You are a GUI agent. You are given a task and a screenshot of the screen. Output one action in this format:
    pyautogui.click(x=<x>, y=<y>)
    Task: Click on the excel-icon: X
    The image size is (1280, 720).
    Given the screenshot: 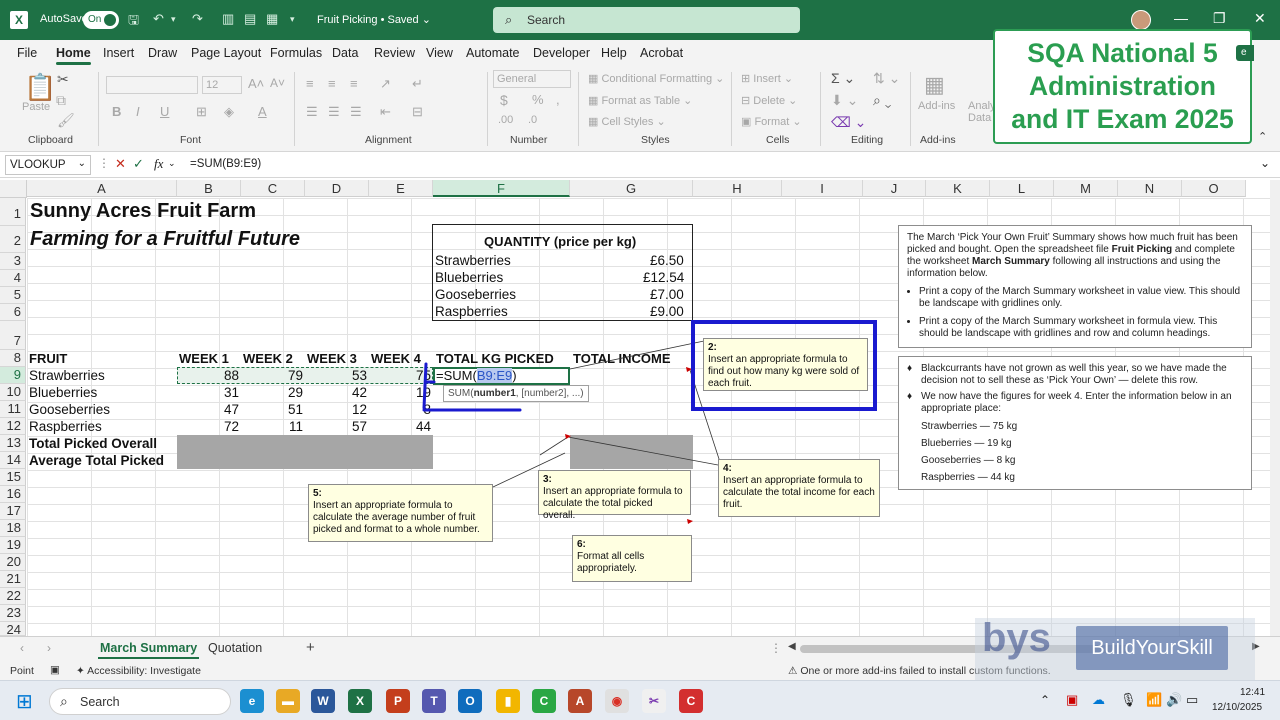 What is the action you would take?
    pyautogui.click(x=360, y=701)
    